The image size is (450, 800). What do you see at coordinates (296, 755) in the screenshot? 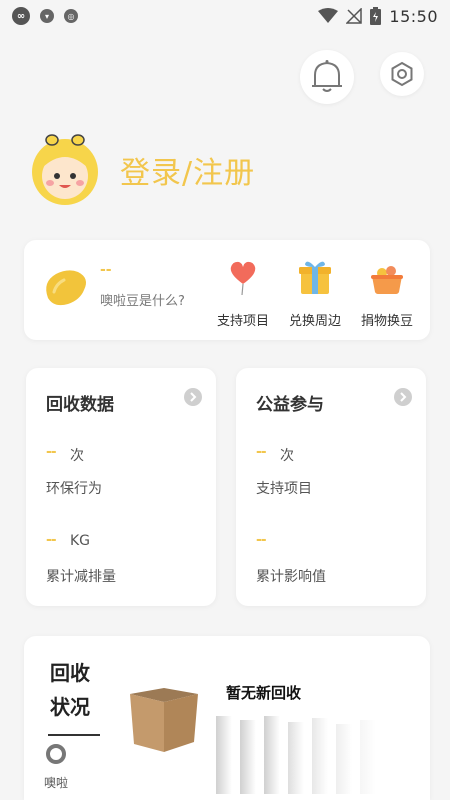
I see `placeholder-illustration` at bounding box center [296, 755].